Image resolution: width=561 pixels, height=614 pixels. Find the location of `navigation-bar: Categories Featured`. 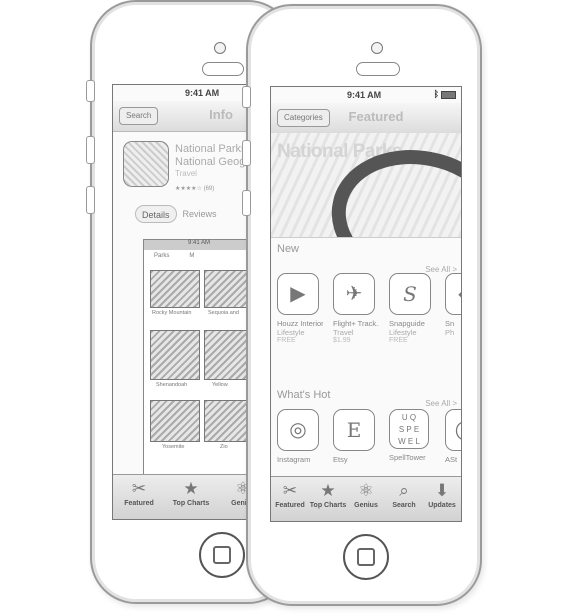

navigation-bar: Categories Featured is located at coordinates (366, 118).